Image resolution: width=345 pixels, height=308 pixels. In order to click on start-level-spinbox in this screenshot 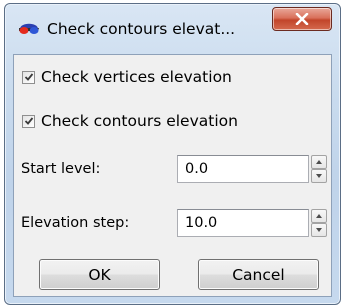, I will do `click(256, 169)`.